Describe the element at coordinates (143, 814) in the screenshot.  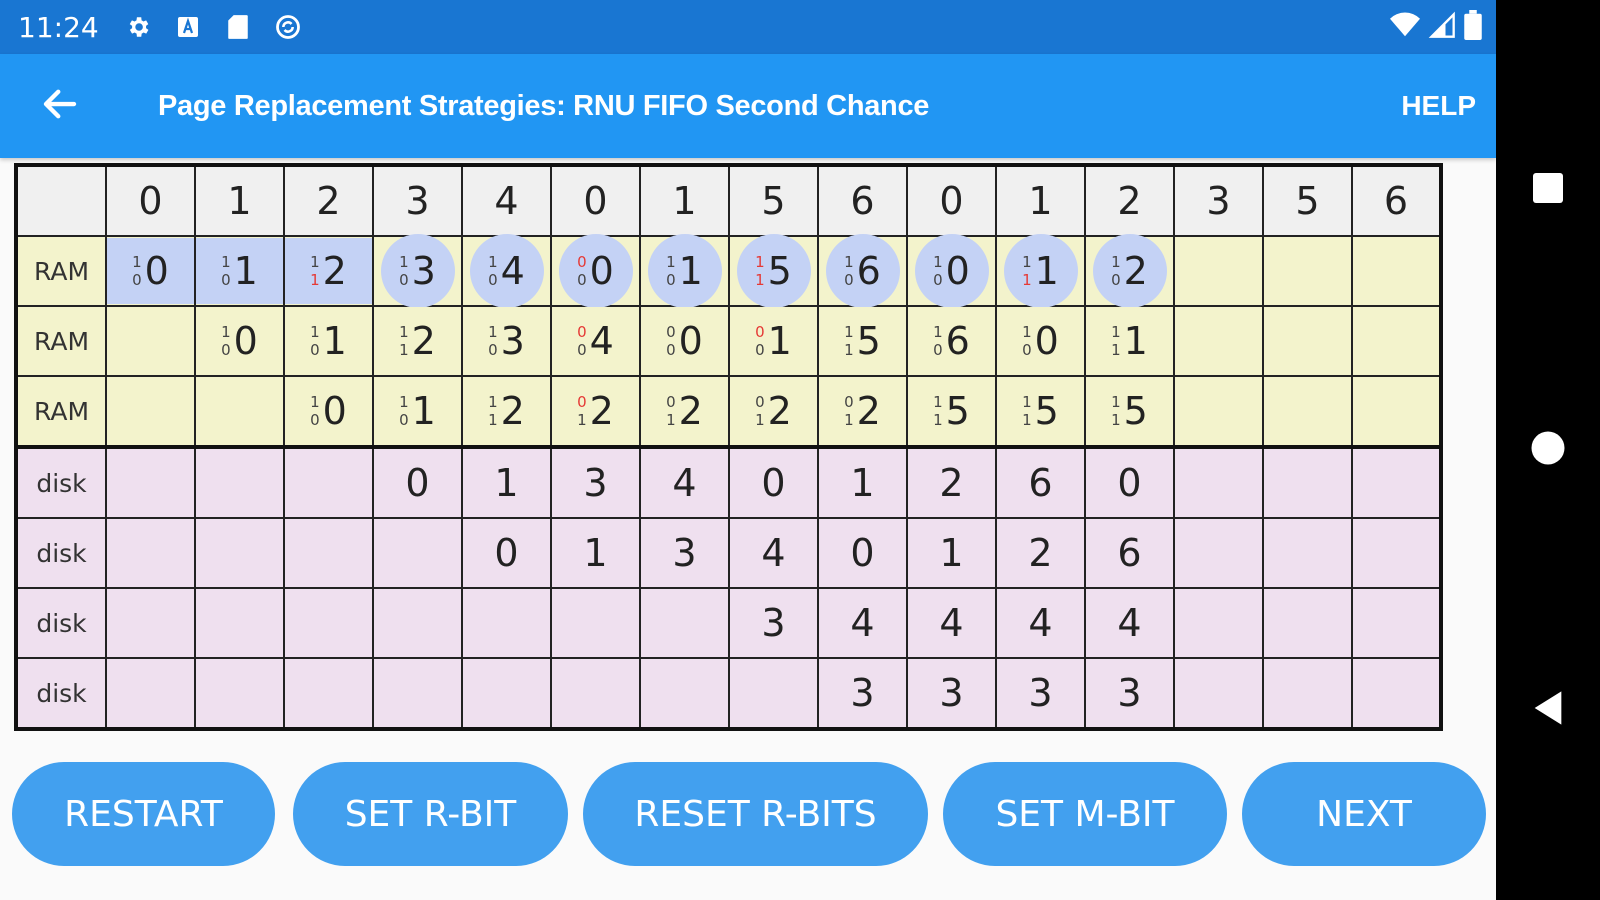
I see `restart-button: RESTART` at that location.